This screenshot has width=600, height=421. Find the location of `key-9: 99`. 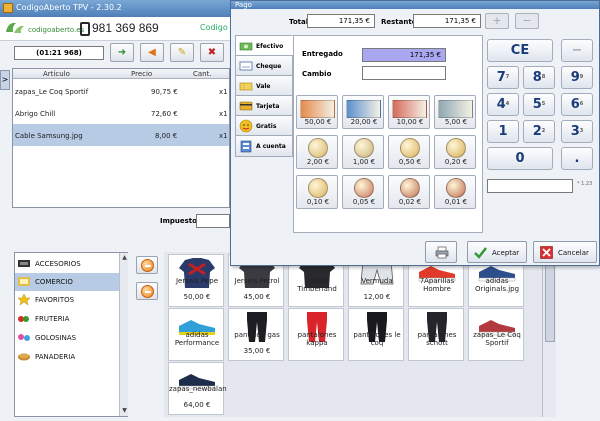

key-9: 99 is located at coordinates (577, 77).